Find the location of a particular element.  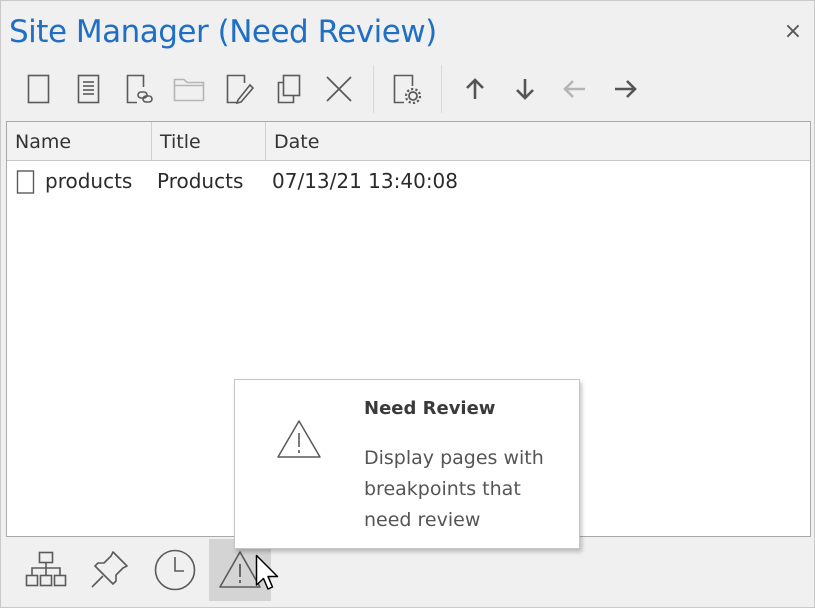

new-folder-button is located at coordinates (189, 89).